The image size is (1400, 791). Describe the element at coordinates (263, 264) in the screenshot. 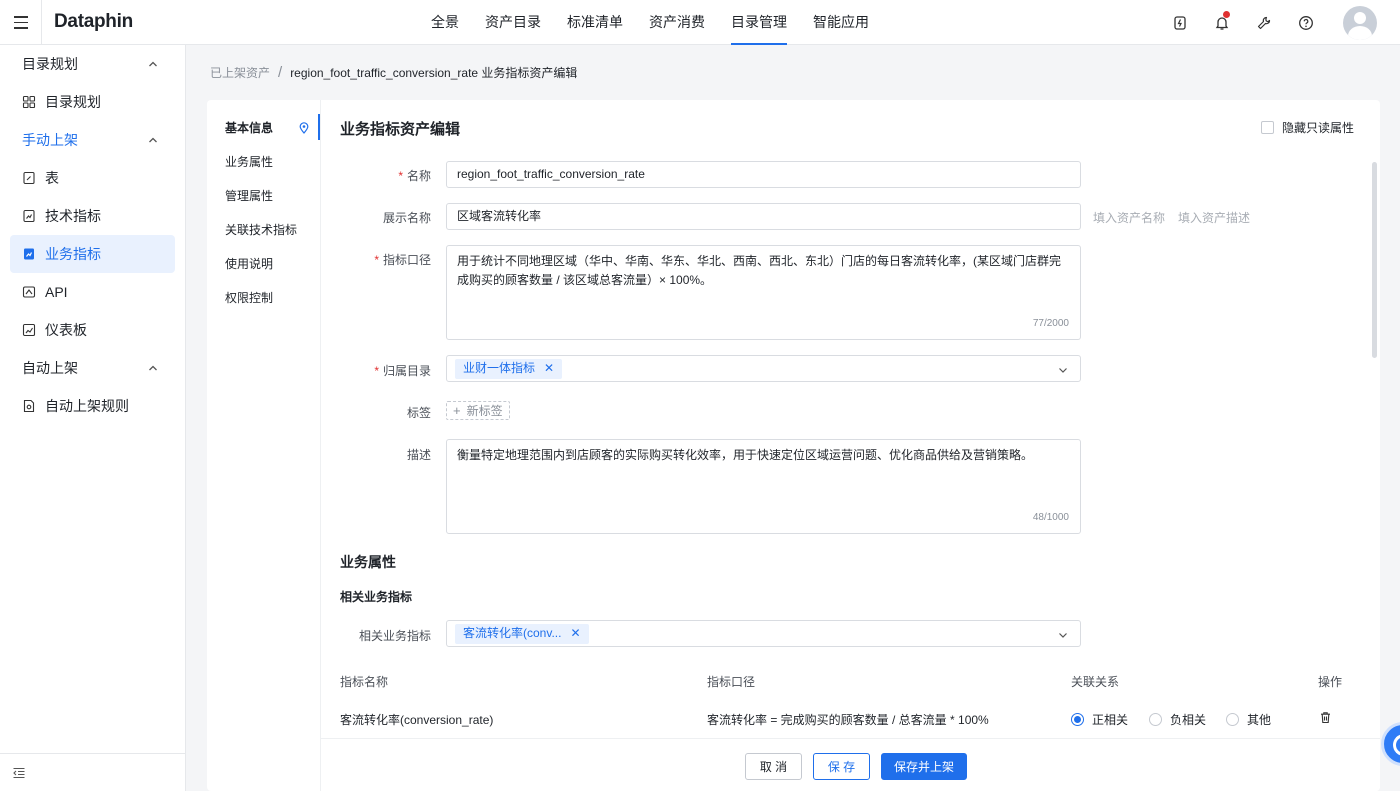

I see `anchor-usage: 使用说明` at that location.